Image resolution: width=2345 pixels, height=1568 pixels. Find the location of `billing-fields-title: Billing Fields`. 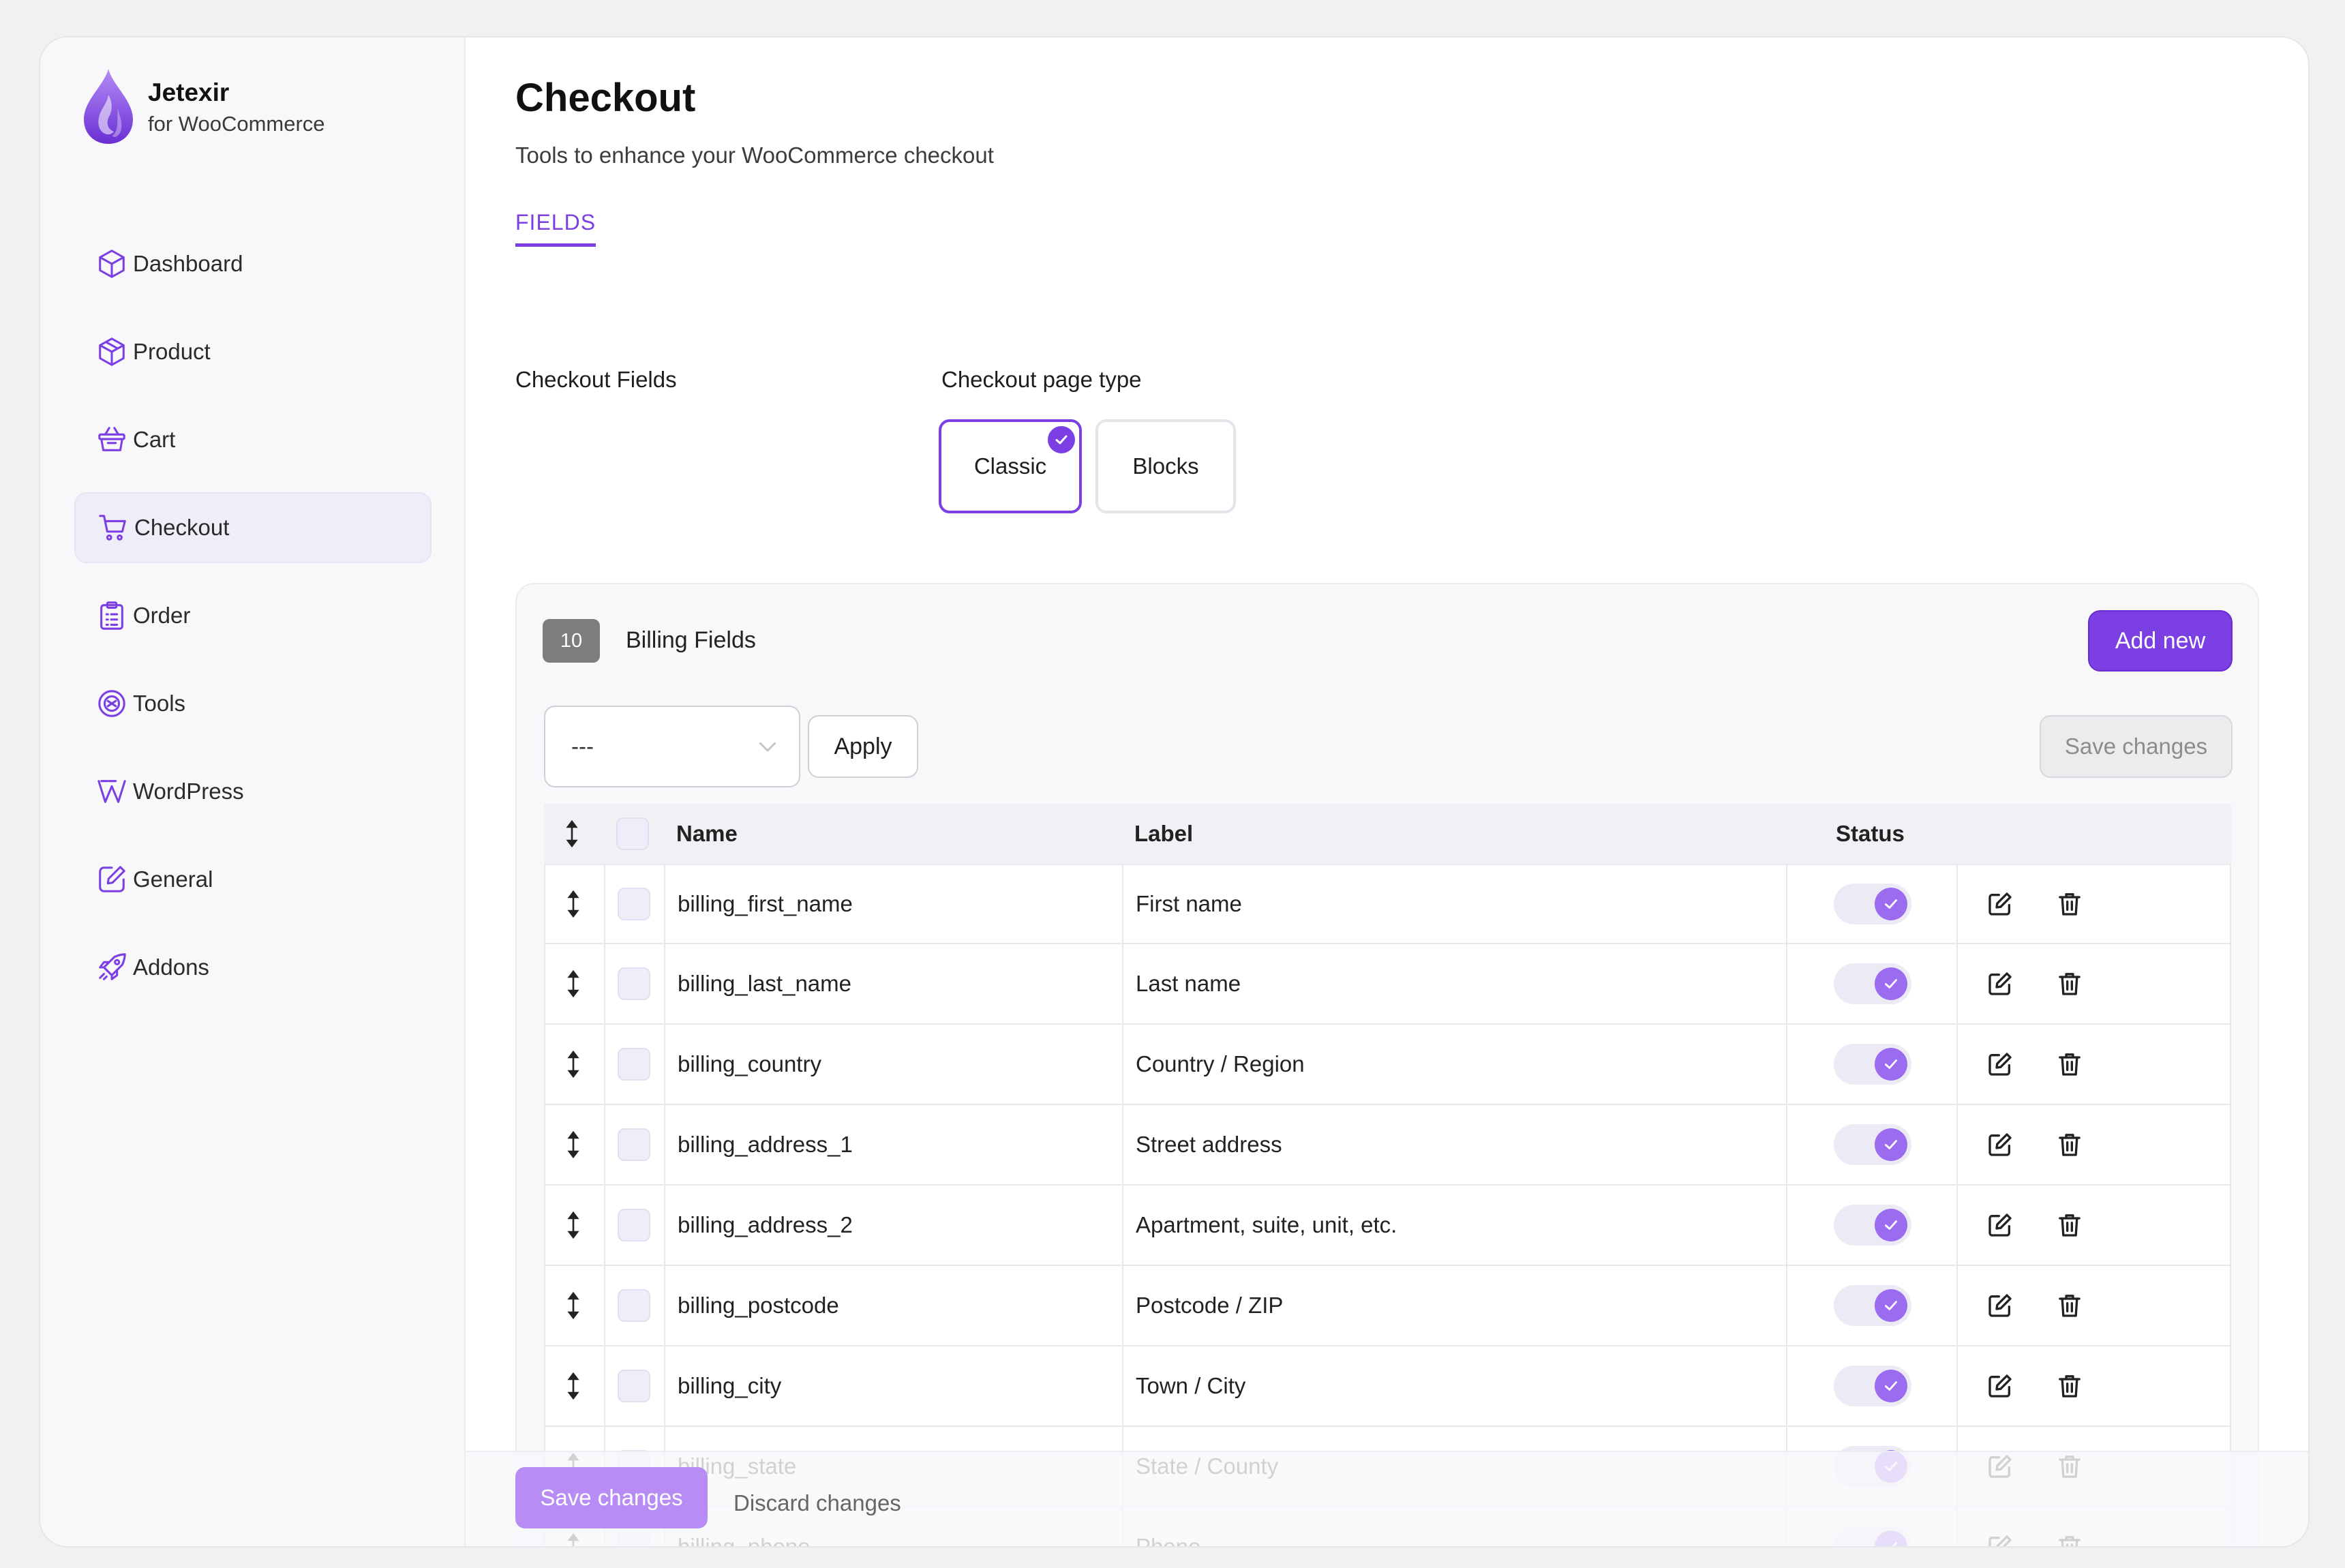

billing-fields-title: Billing Fields is located at coordinates (691, 640).